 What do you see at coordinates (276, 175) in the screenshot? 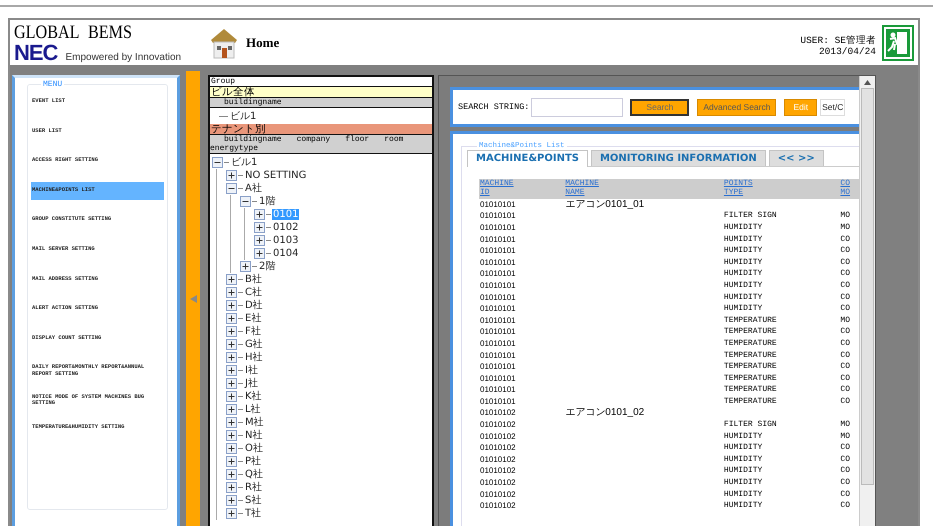
I see `tree-item: NO SETTING` at bounding box center [276, 175].